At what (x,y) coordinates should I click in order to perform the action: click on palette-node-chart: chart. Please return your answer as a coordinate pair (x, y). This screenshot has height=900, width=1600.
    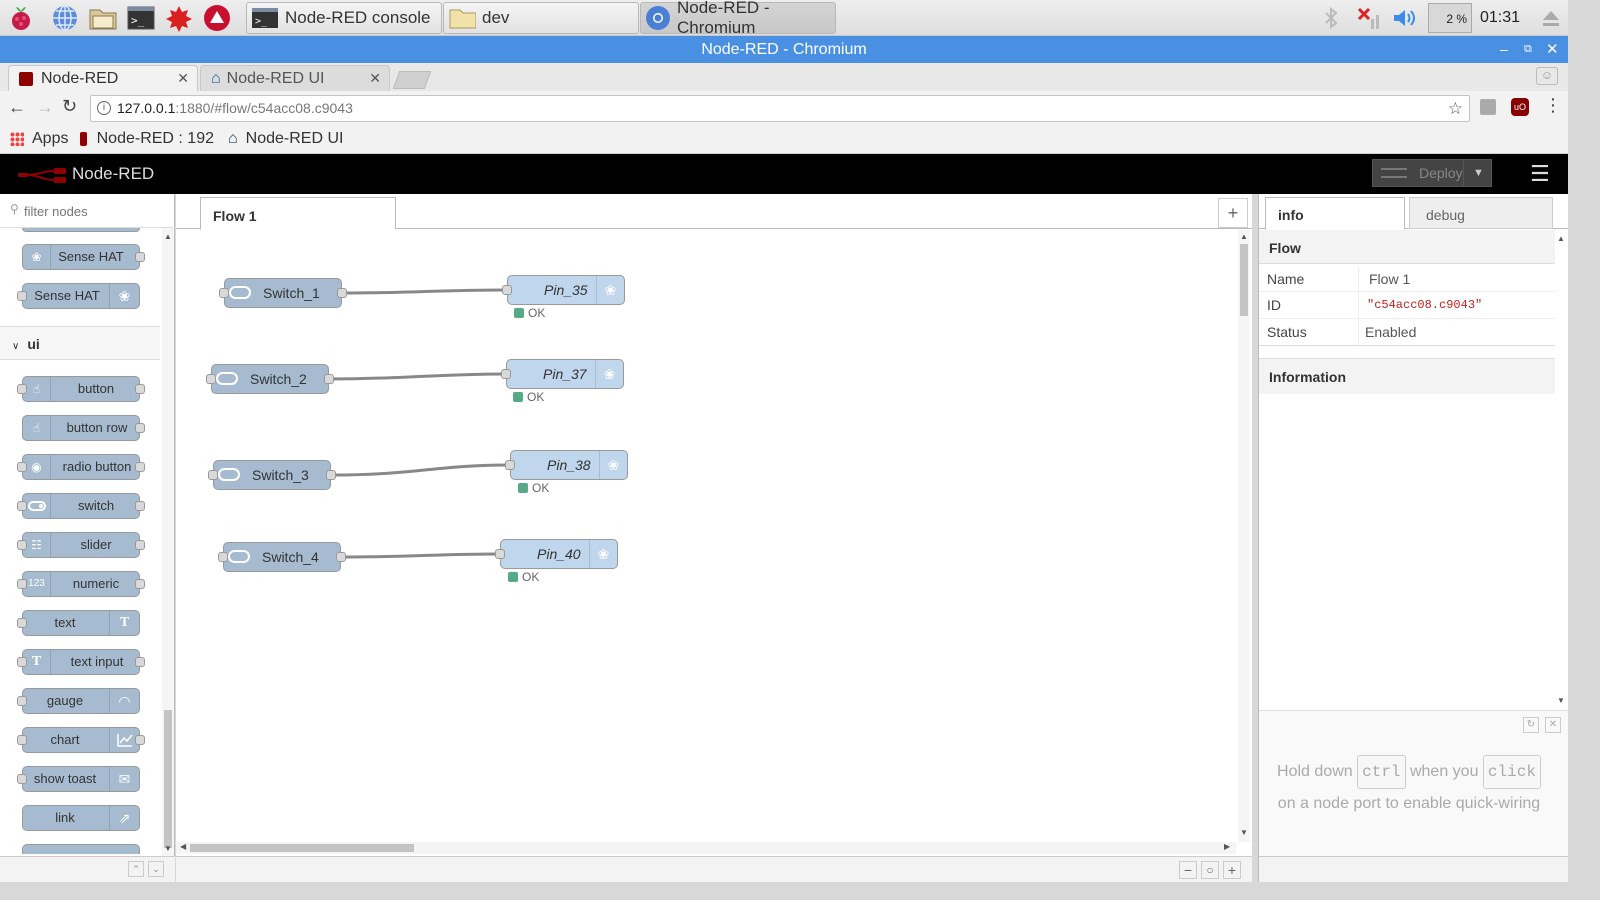
    Looking at the image, I should click on (81, 740).